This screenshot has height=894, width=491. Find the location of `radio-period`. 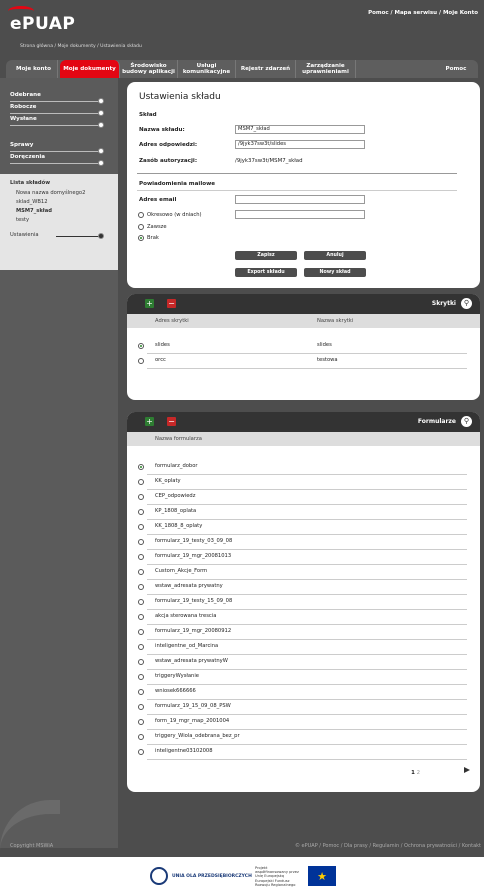

radio-period is located at coordinates (141, 215).